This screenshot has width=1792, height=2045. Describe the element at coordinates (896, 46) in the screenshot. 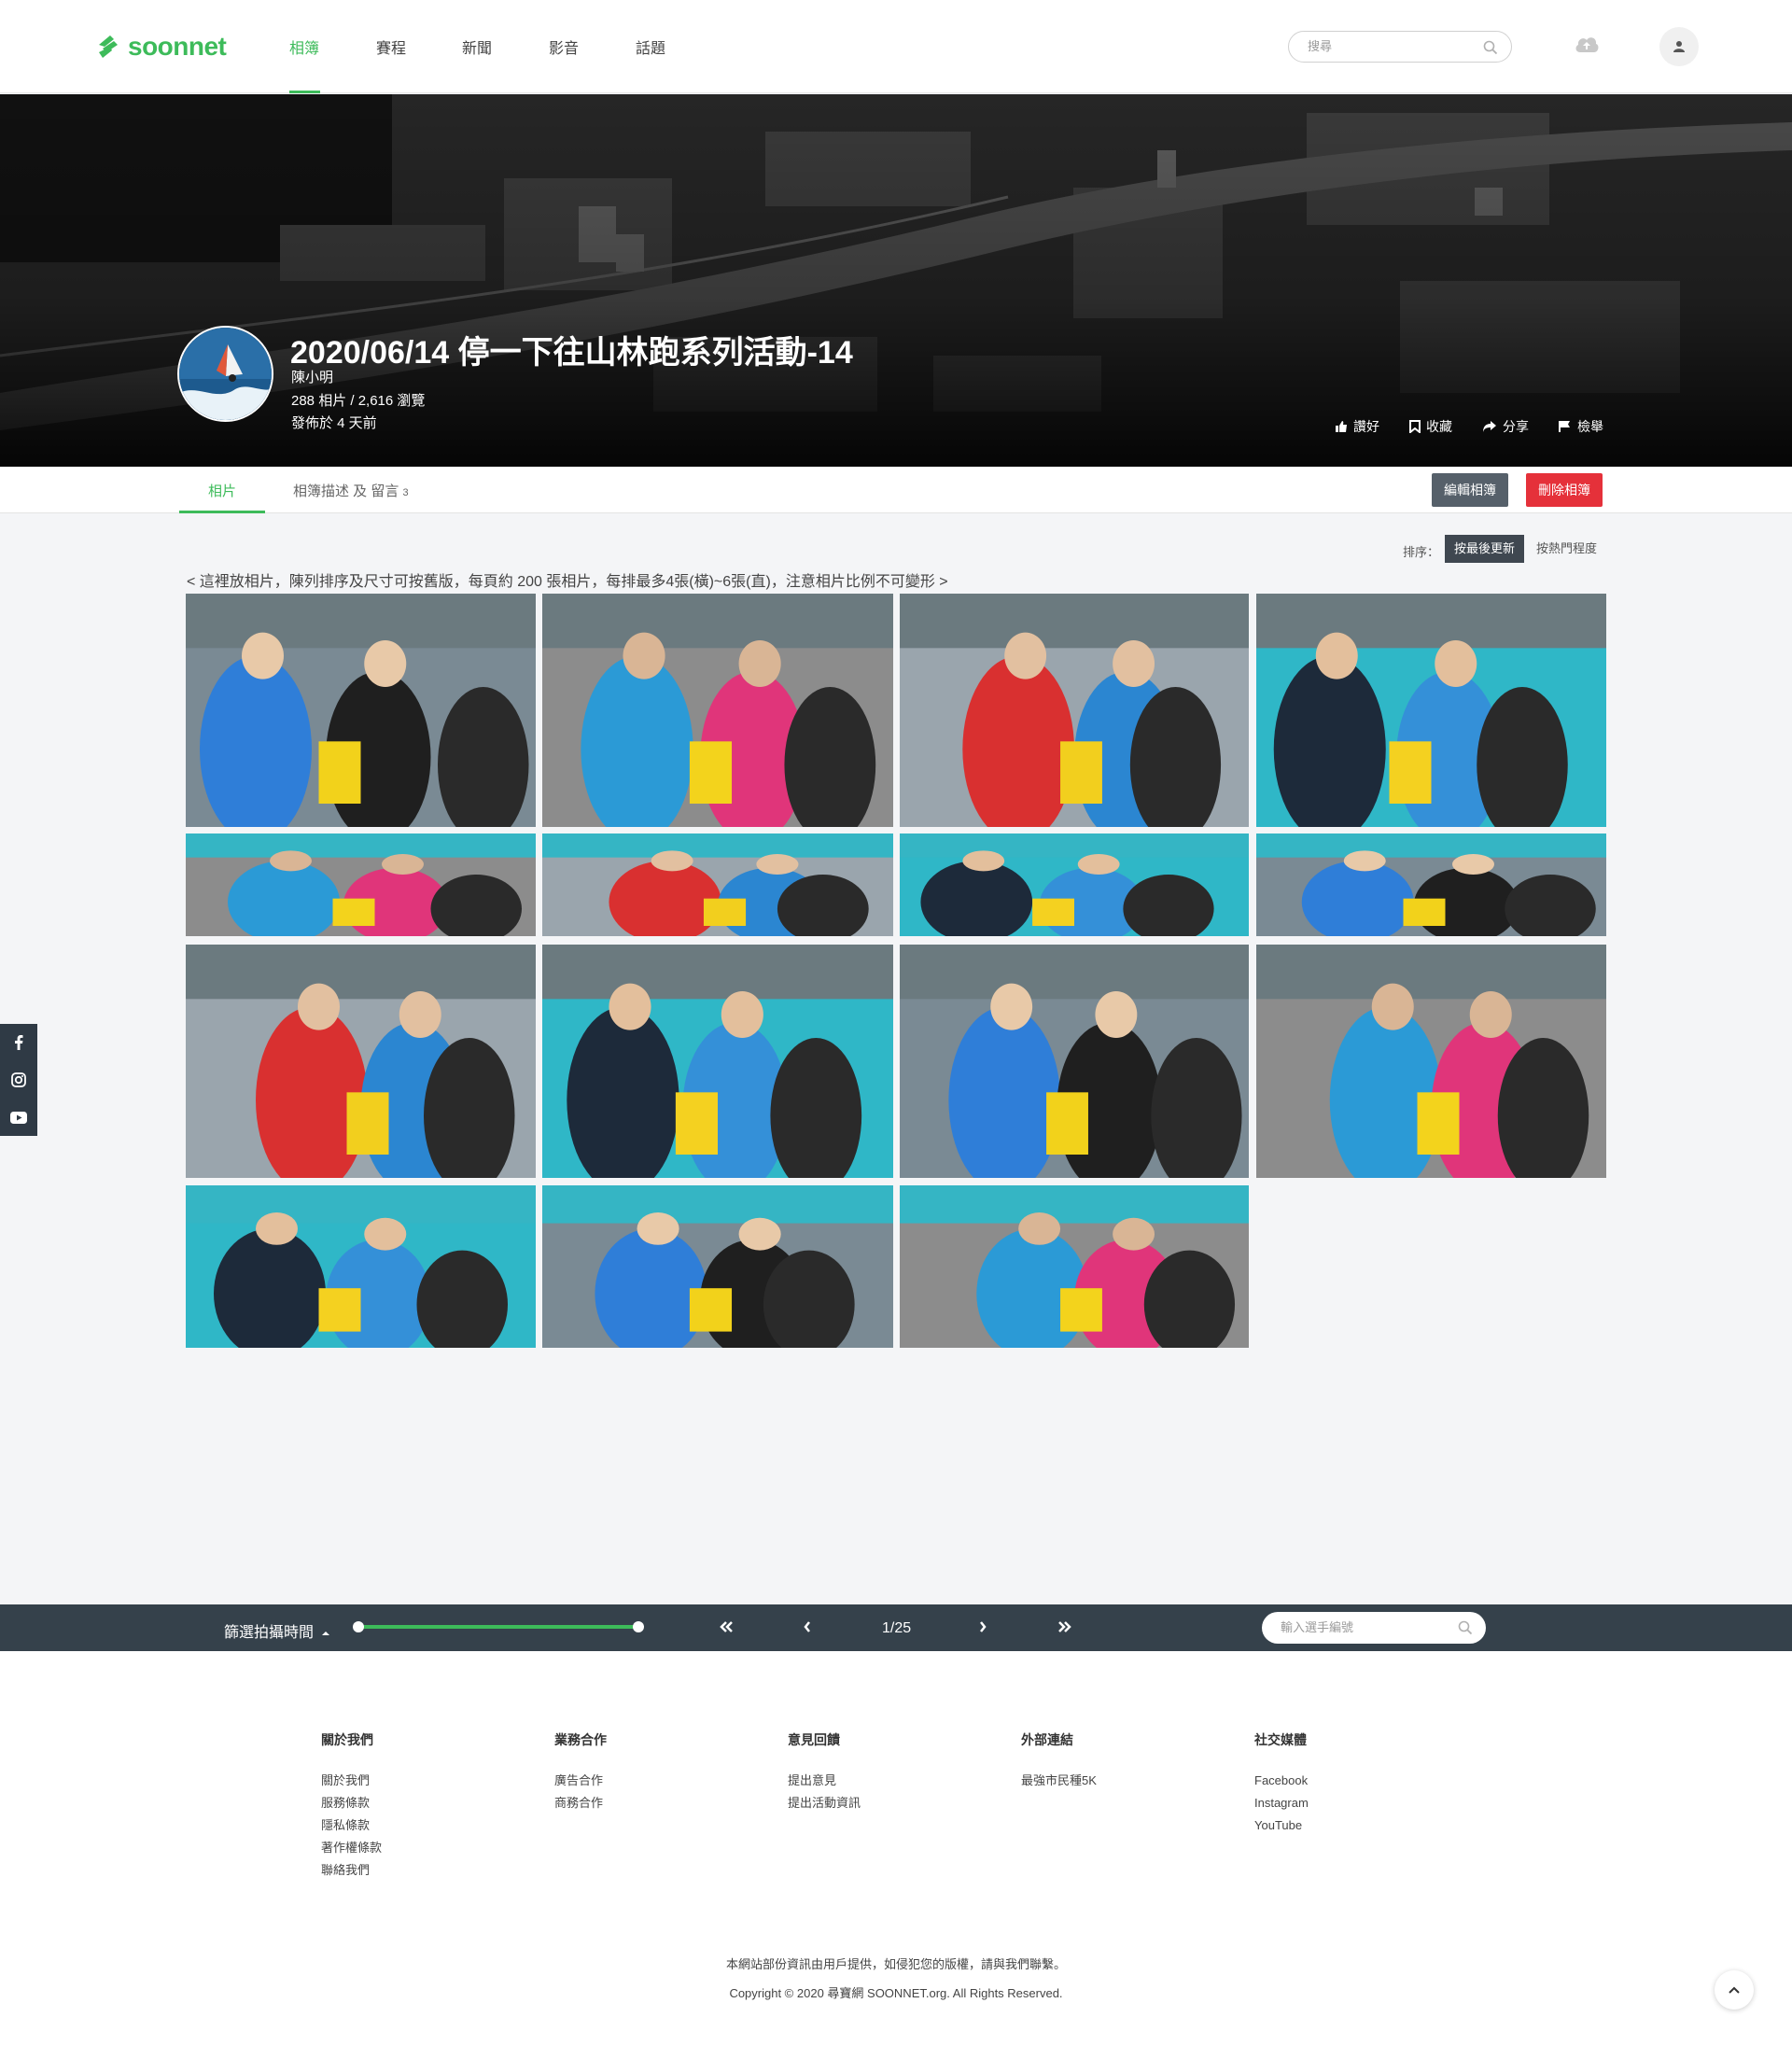

I see `top-navbar: soonnet 相簿 賽程 新聞 影音 話題` at that location.